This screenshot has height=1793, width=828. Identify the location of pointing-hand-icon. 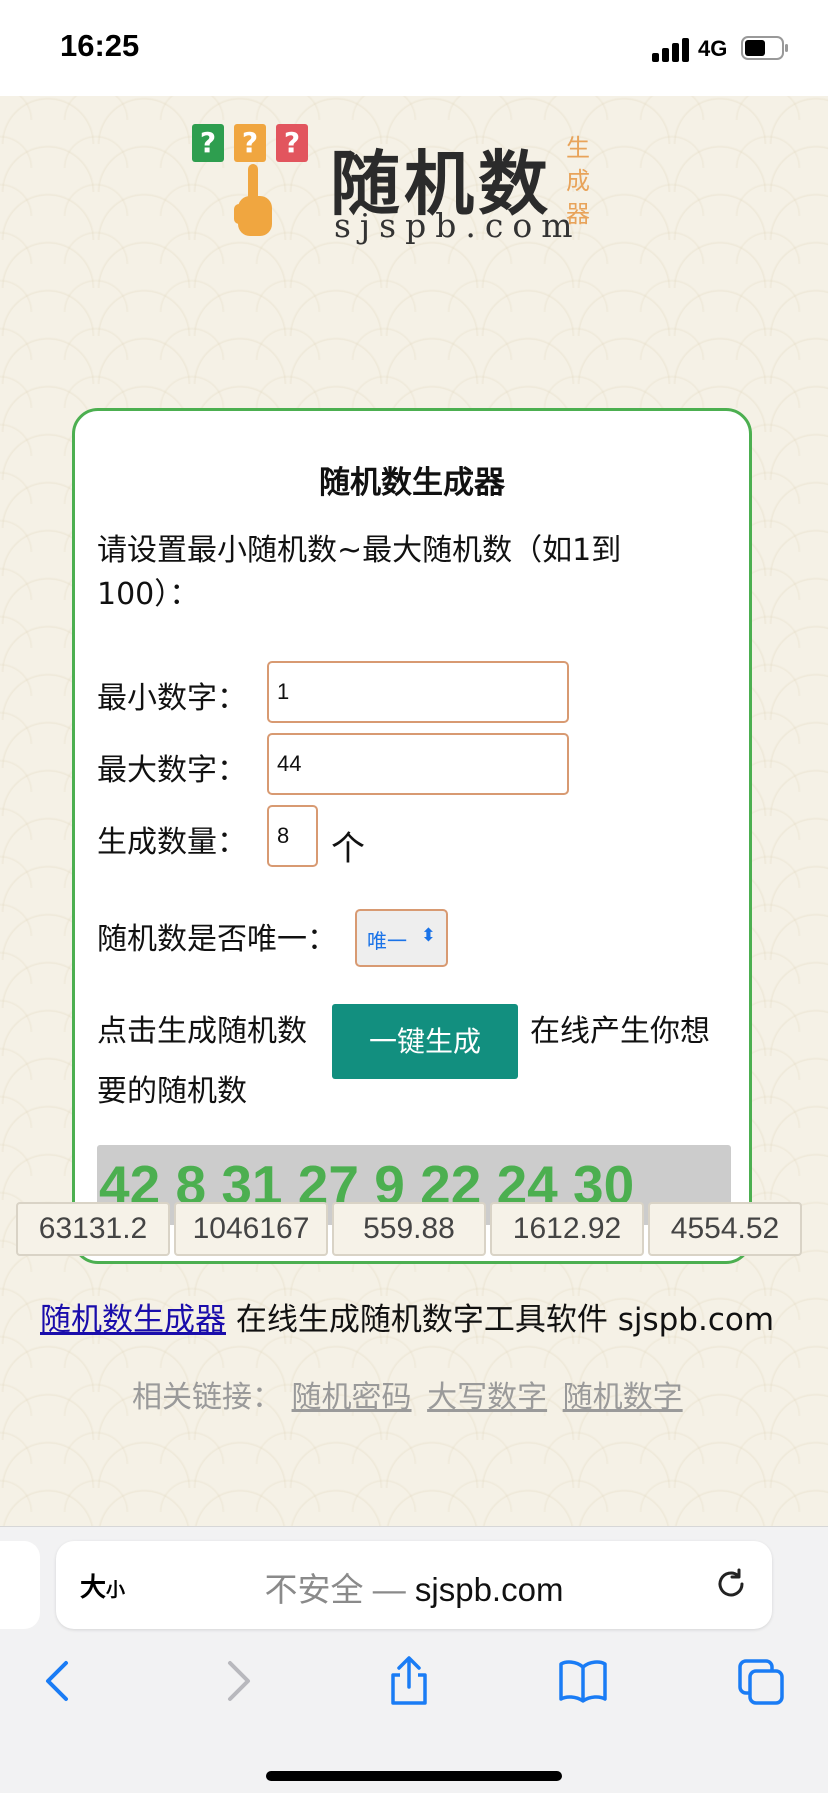
(253, 200).